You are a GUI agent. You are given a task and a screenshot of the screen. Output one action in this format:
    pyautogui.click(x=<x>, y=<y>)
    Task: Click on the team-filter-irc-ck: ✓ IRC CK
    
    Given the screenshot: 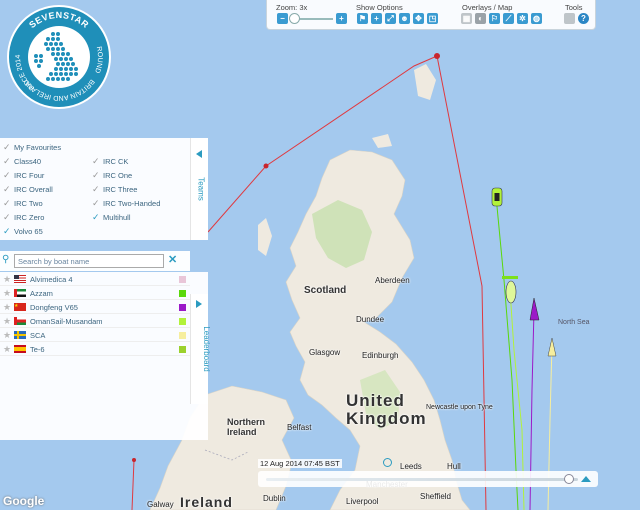 What is the action you would take?
    pyautogui.click(x=110, y=161)
    